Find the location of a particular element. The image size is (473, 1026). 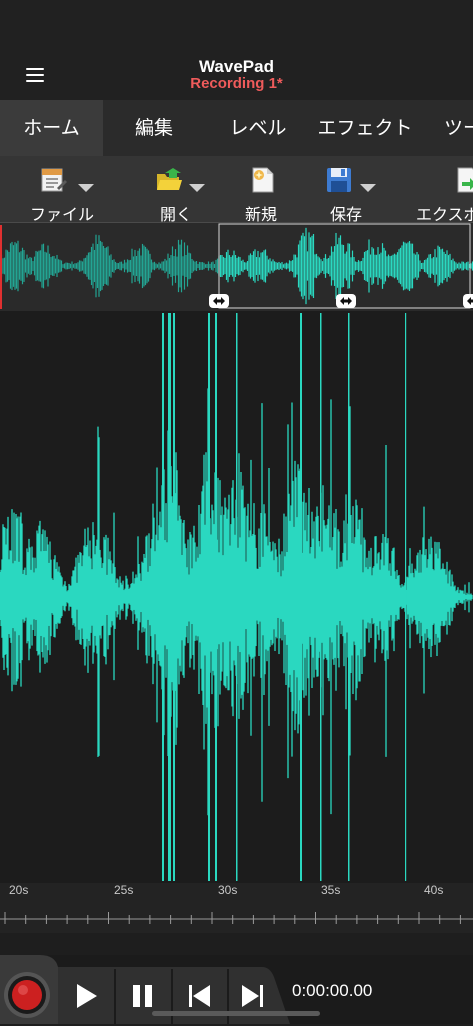

time-ruler: 20s 25s 30s 35s 40s is located at coordinates (236, 908).